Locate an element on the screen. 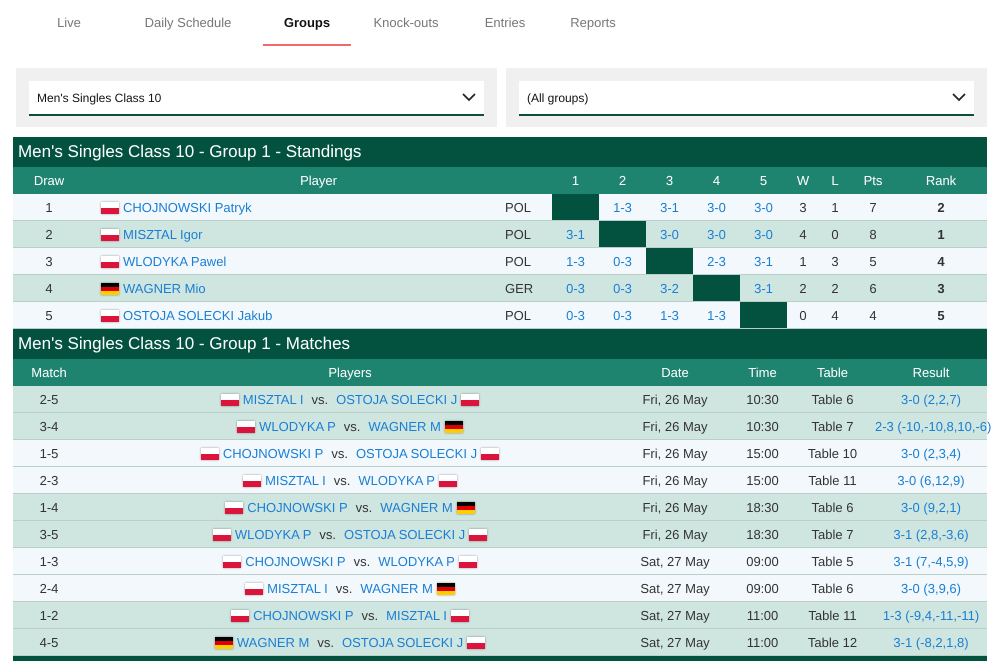 This screenshot has width=1000, height=670. chevron-down-icon is located at coordinates (959, 97).